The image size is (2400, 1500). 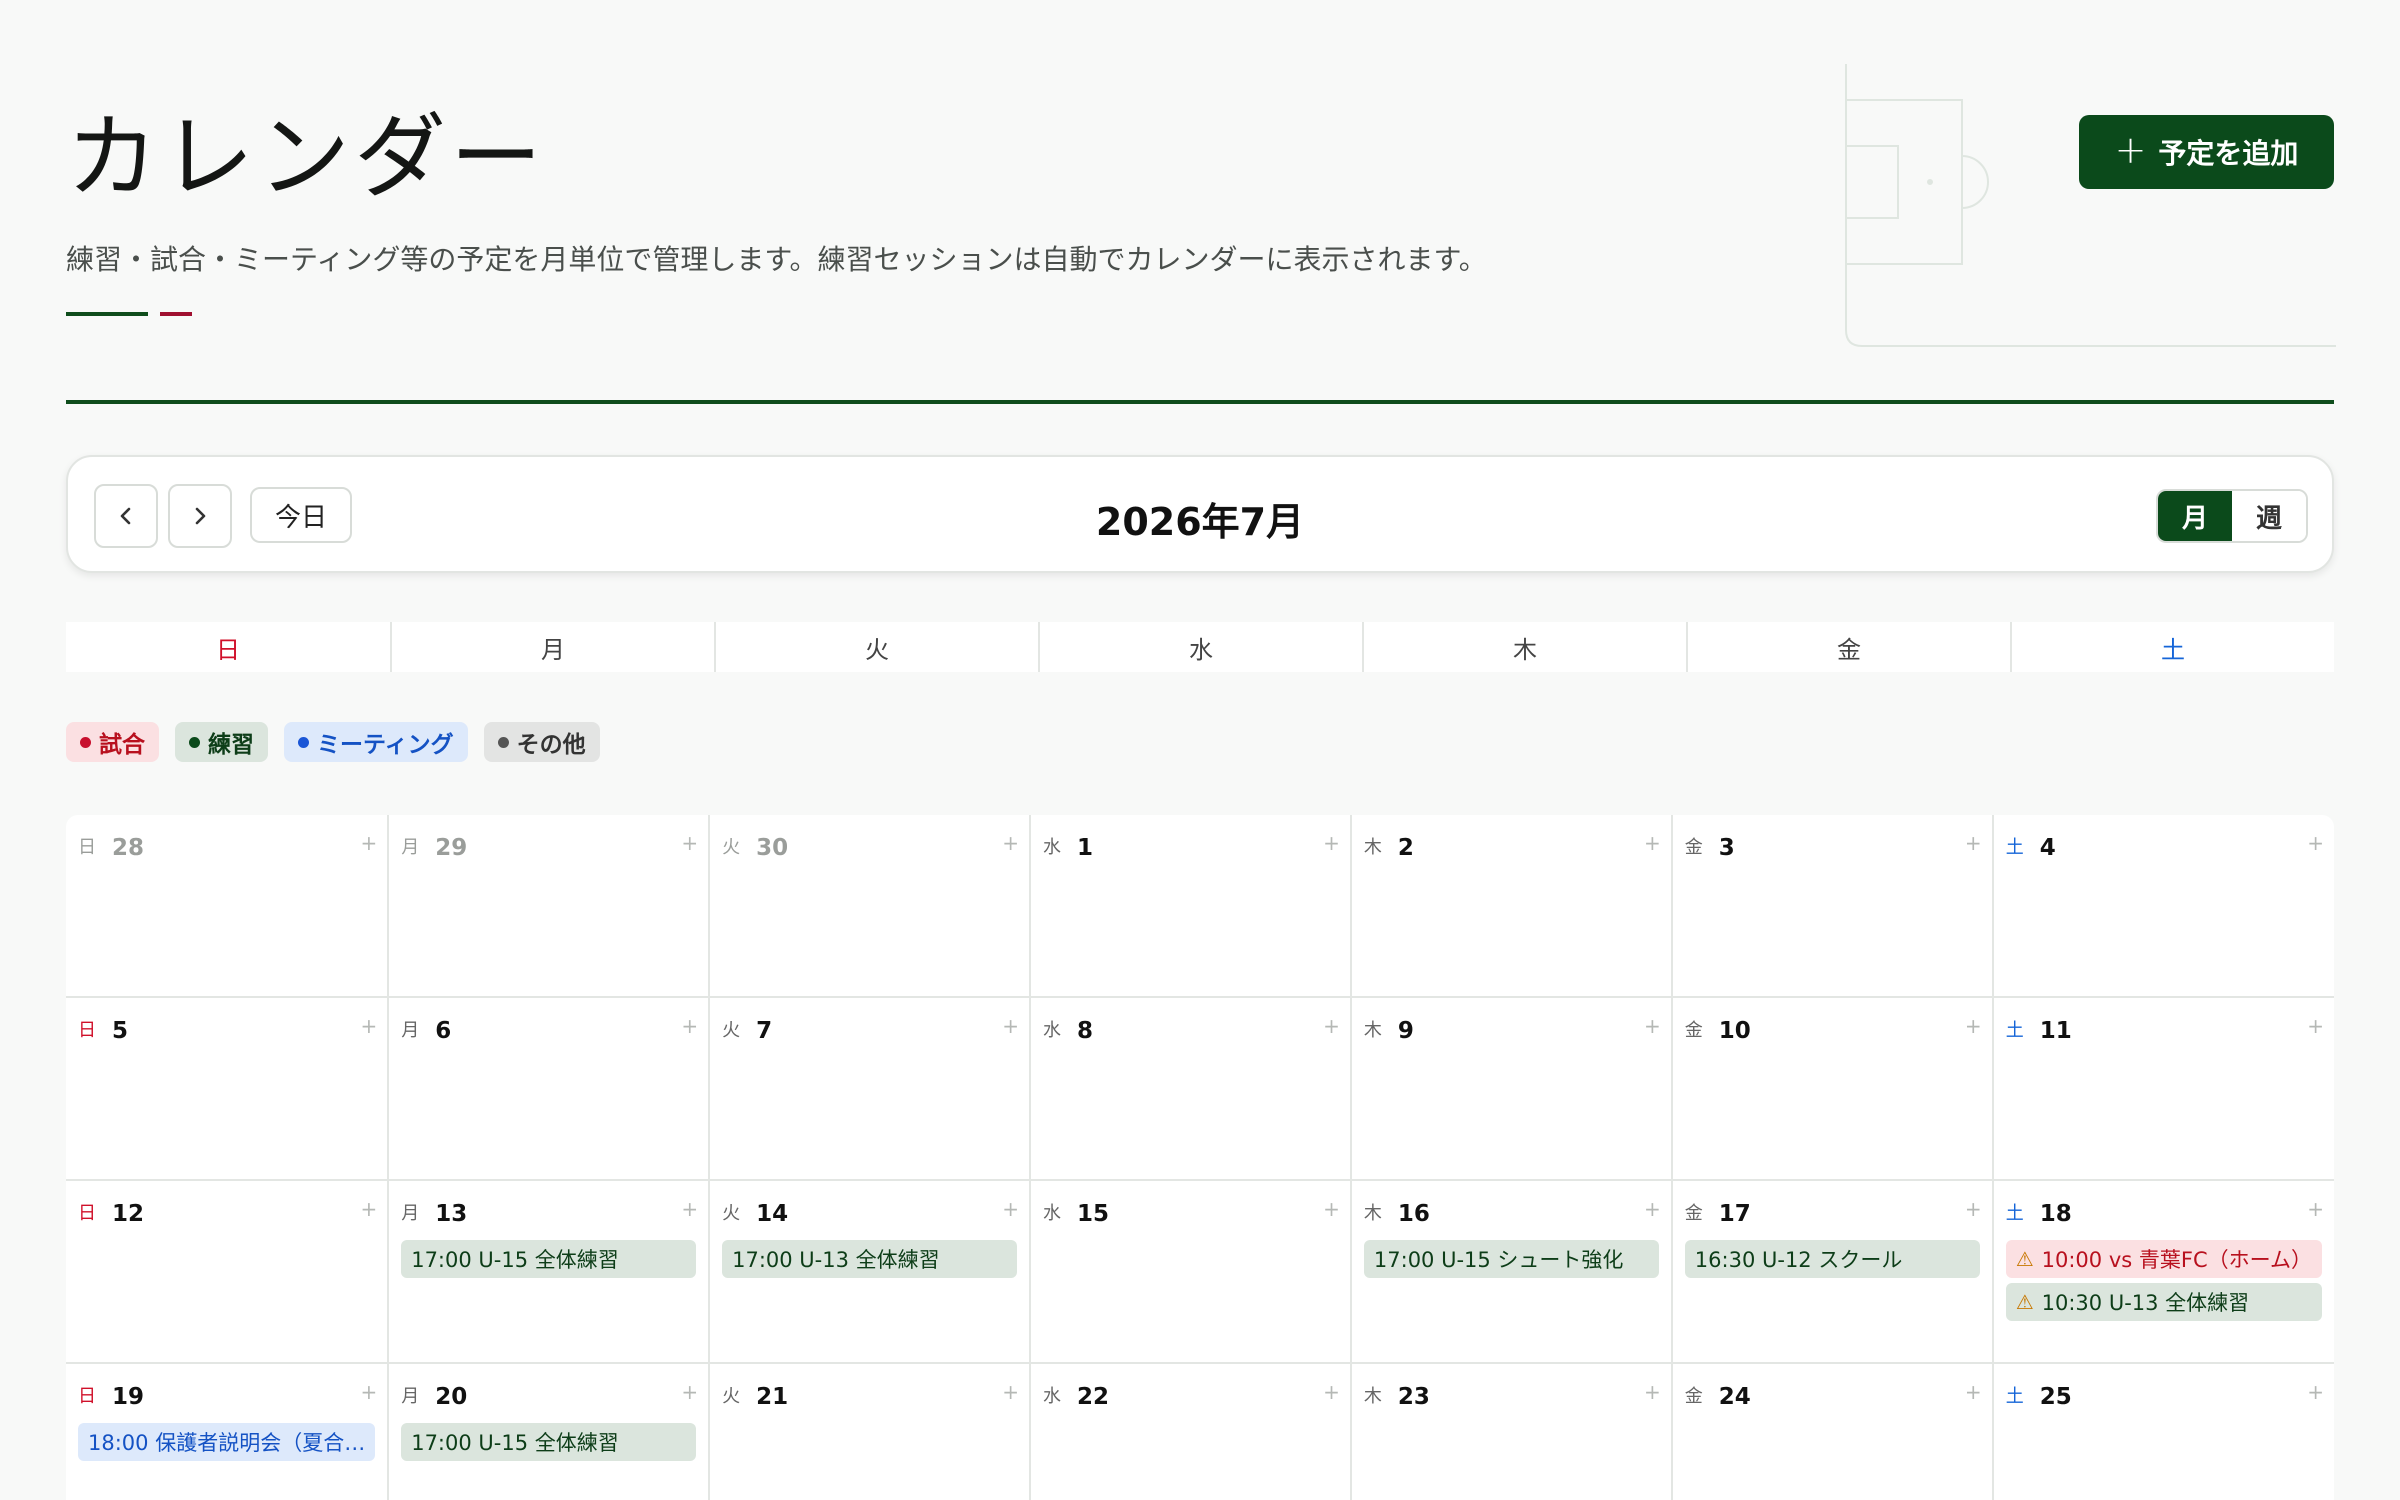 I want to click on day-cell: 金 10 +, so click(x=1831, y=1089).